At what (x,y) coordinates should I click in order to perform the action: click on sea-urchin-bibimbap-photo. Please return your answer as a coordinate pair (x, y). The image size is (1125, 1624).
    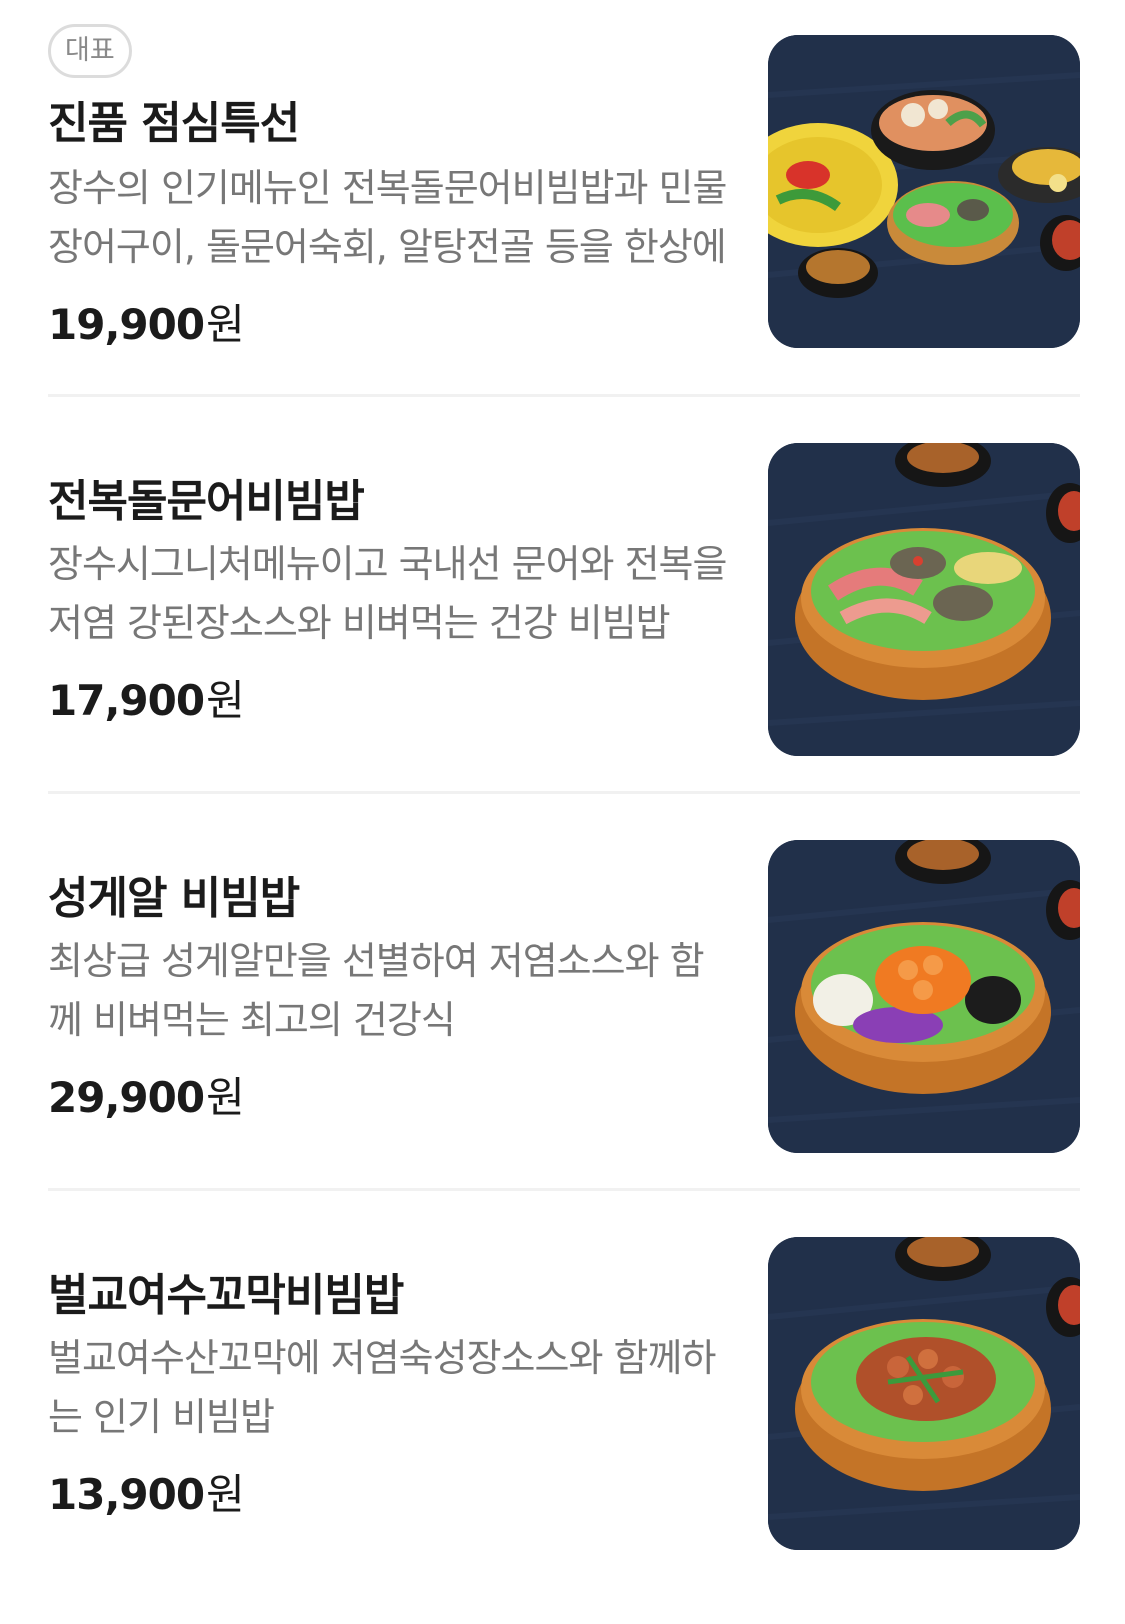
    Looking at the image, I should click on (924, 996).